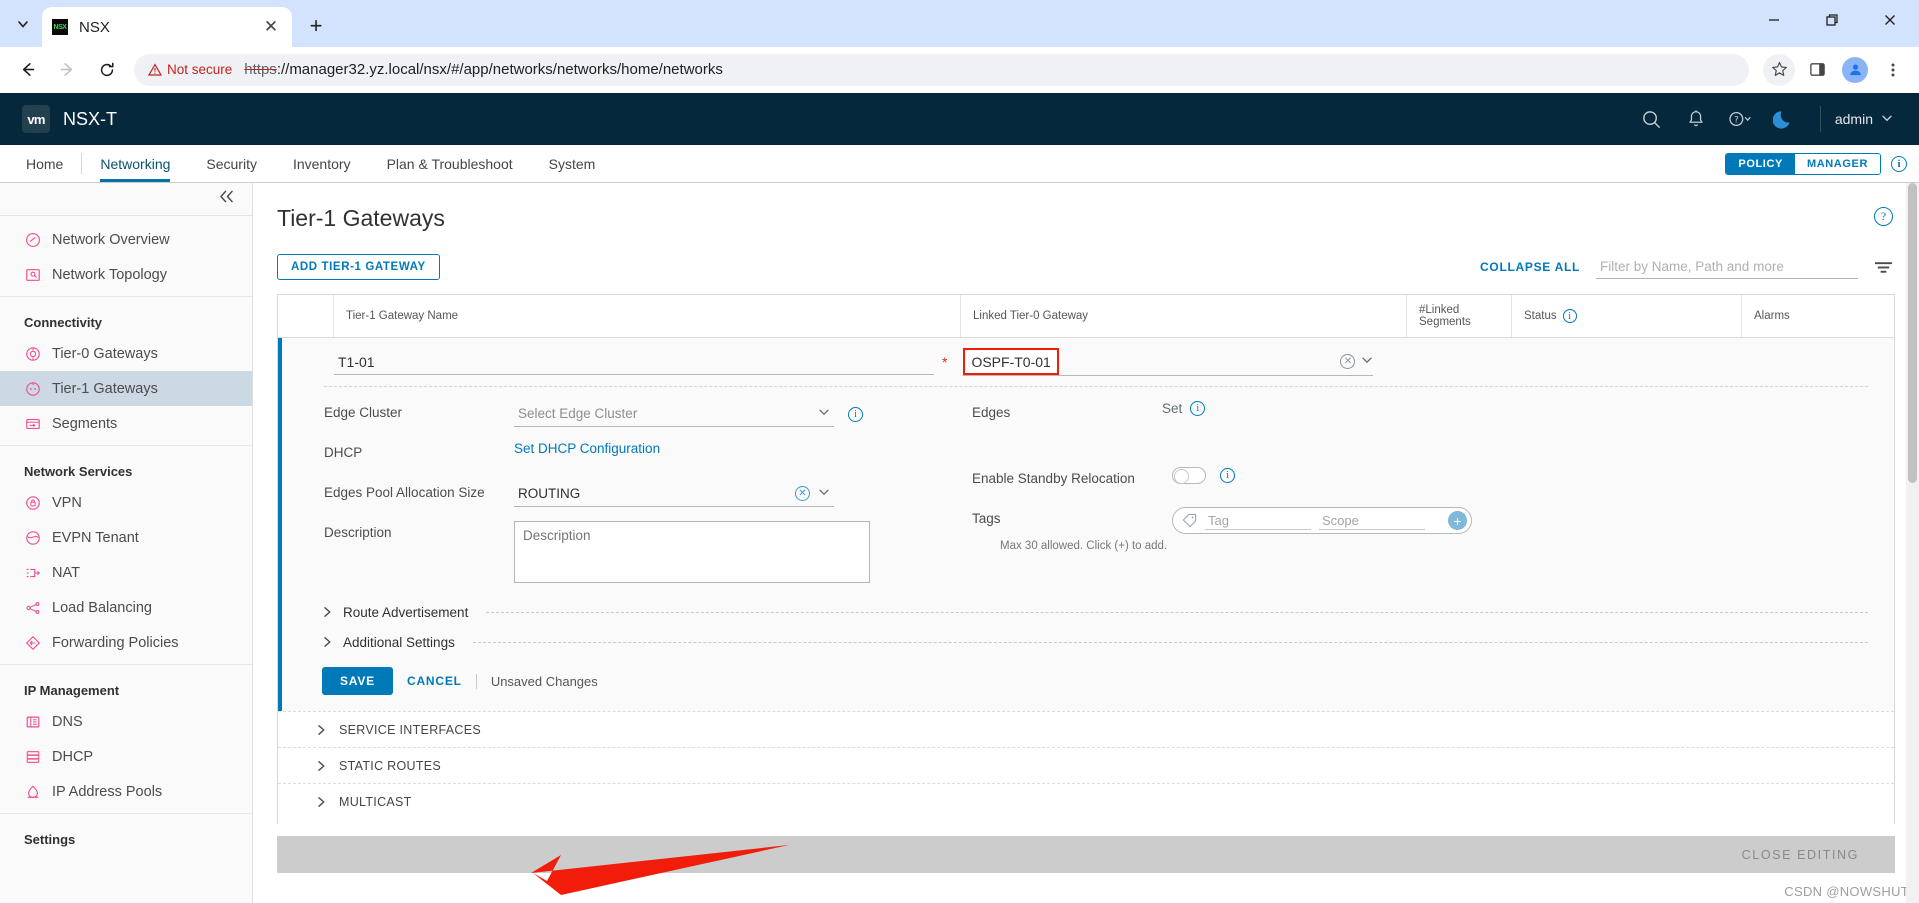 The height and width of the screenshot is (903, 1919). I want to click on sidebar-heading-settings: Settings, so click(50, 839).